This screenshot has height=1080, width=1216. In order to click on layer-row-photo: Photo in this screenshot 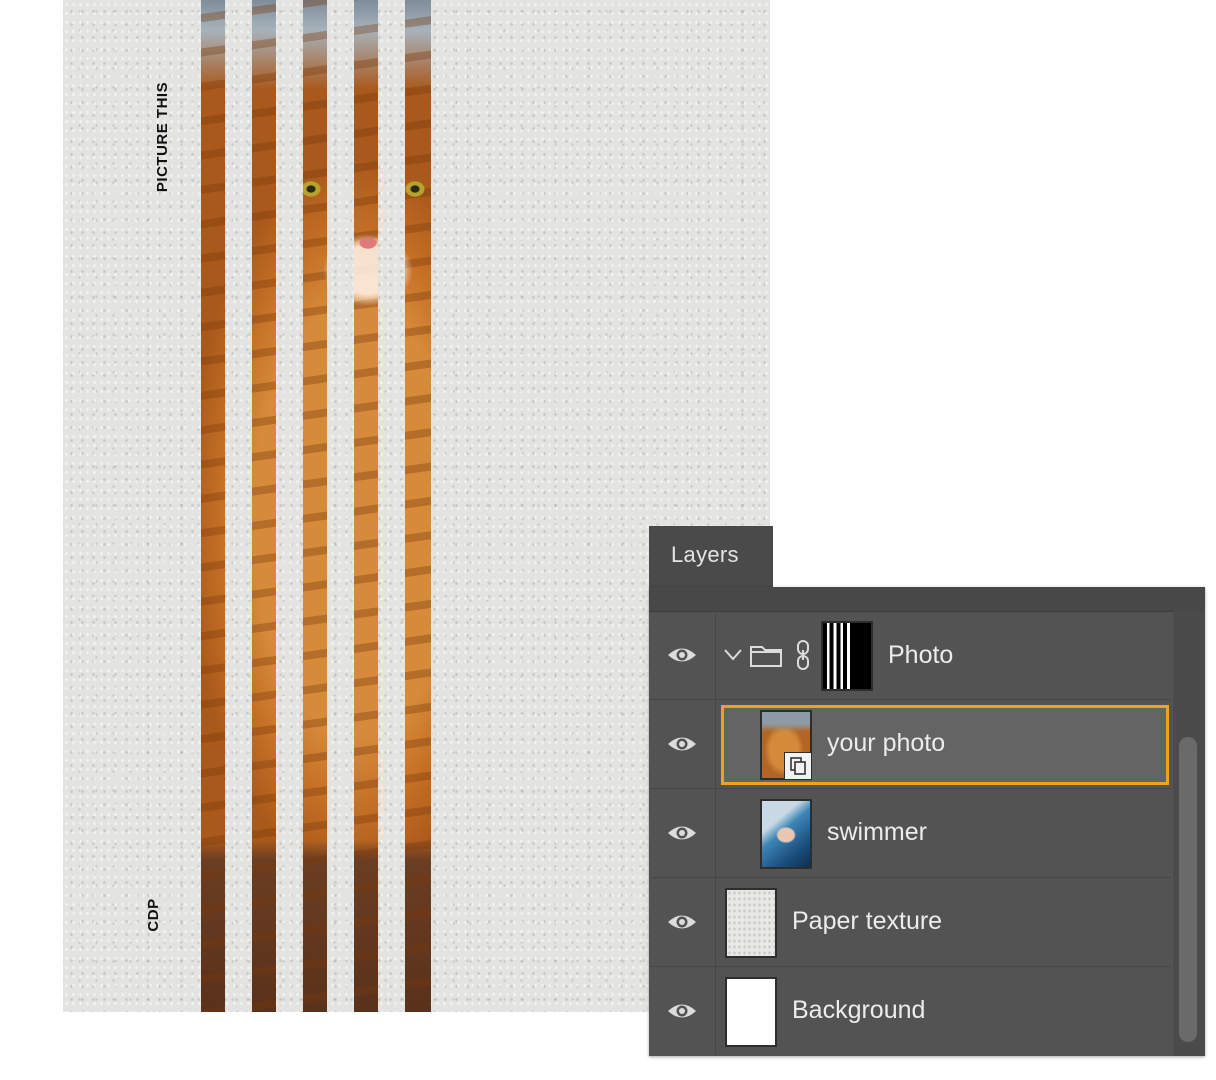, I will do `click(910, 655)`.